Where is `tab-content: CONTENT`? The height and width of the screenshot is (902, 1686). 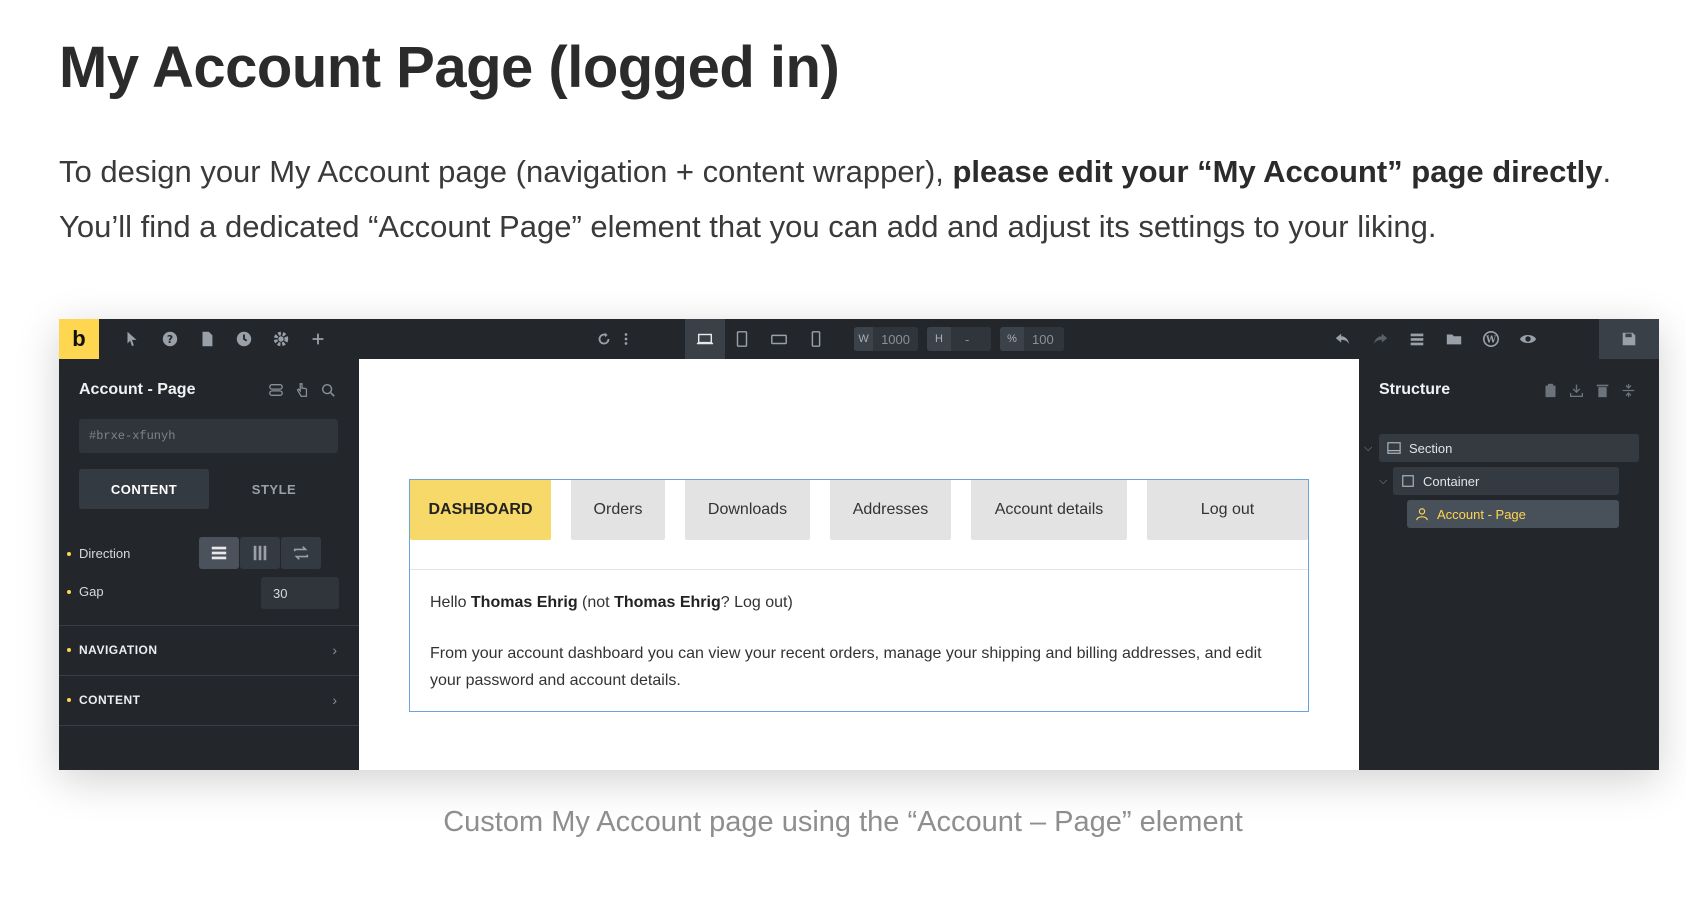
tab-content: CONTENT is located at coordinates (144, 489).